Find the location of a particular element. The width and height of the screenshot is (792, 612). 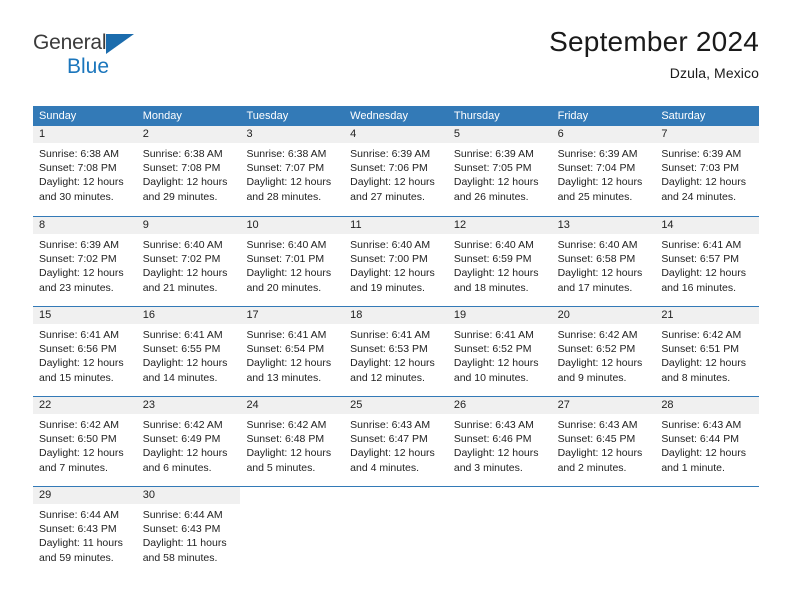

weekday-header-monday: Monday is located at coordinates (162, 116).